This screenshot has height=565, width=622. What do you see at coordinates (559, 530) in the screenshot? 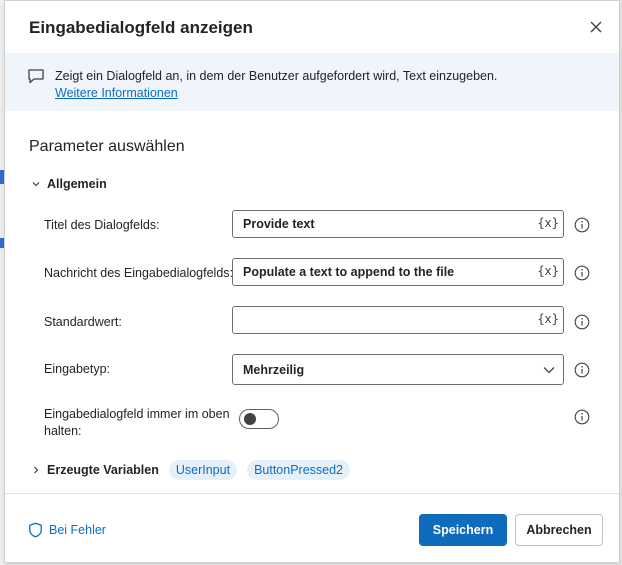
I see `cancel-button: Abbrechen` at bounding box center [559, 530].